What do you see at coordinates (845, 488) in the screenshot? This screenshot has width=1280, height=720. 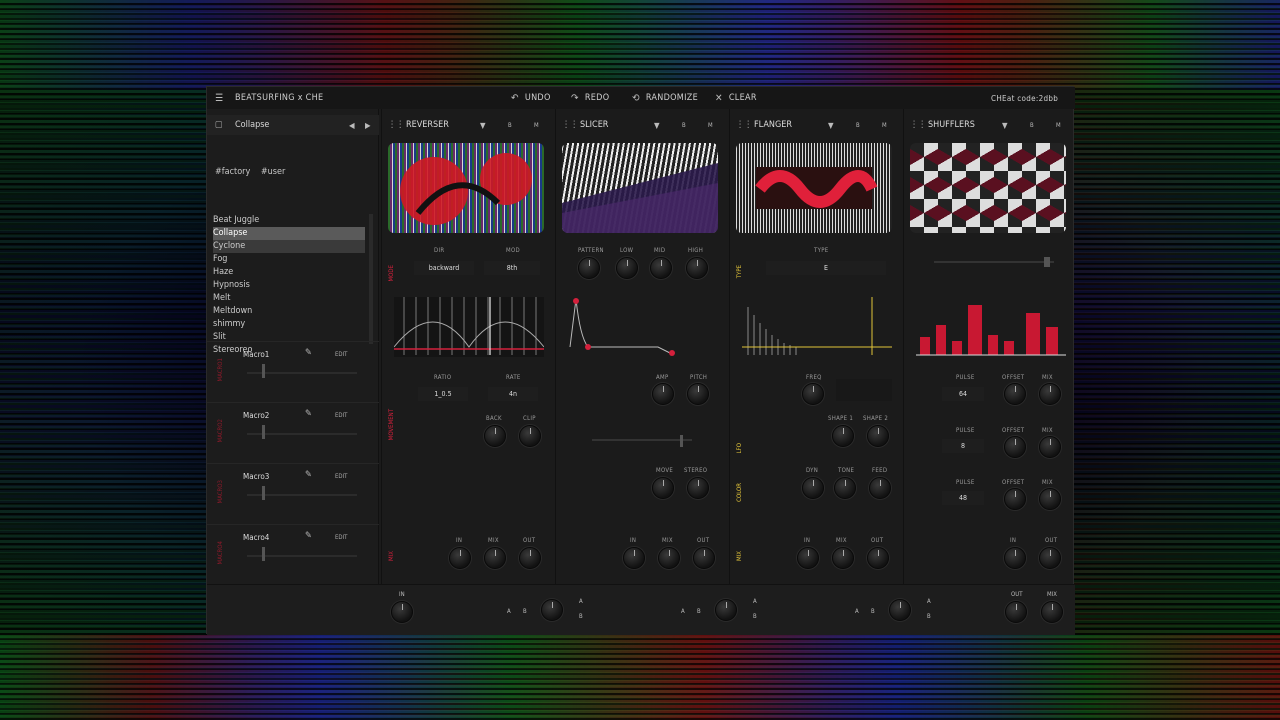 I see `tone-knob` at bounding box center [845, 488].